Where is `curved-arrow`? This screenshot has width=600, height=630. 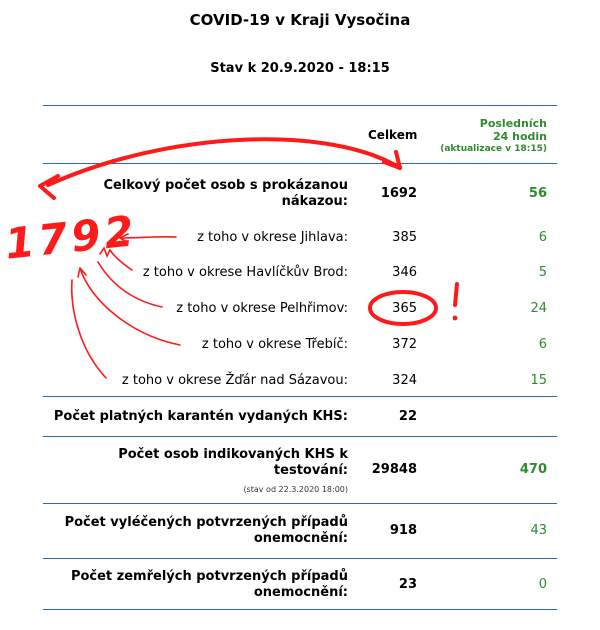
curved-arrow is located at coordinates (224, 162).